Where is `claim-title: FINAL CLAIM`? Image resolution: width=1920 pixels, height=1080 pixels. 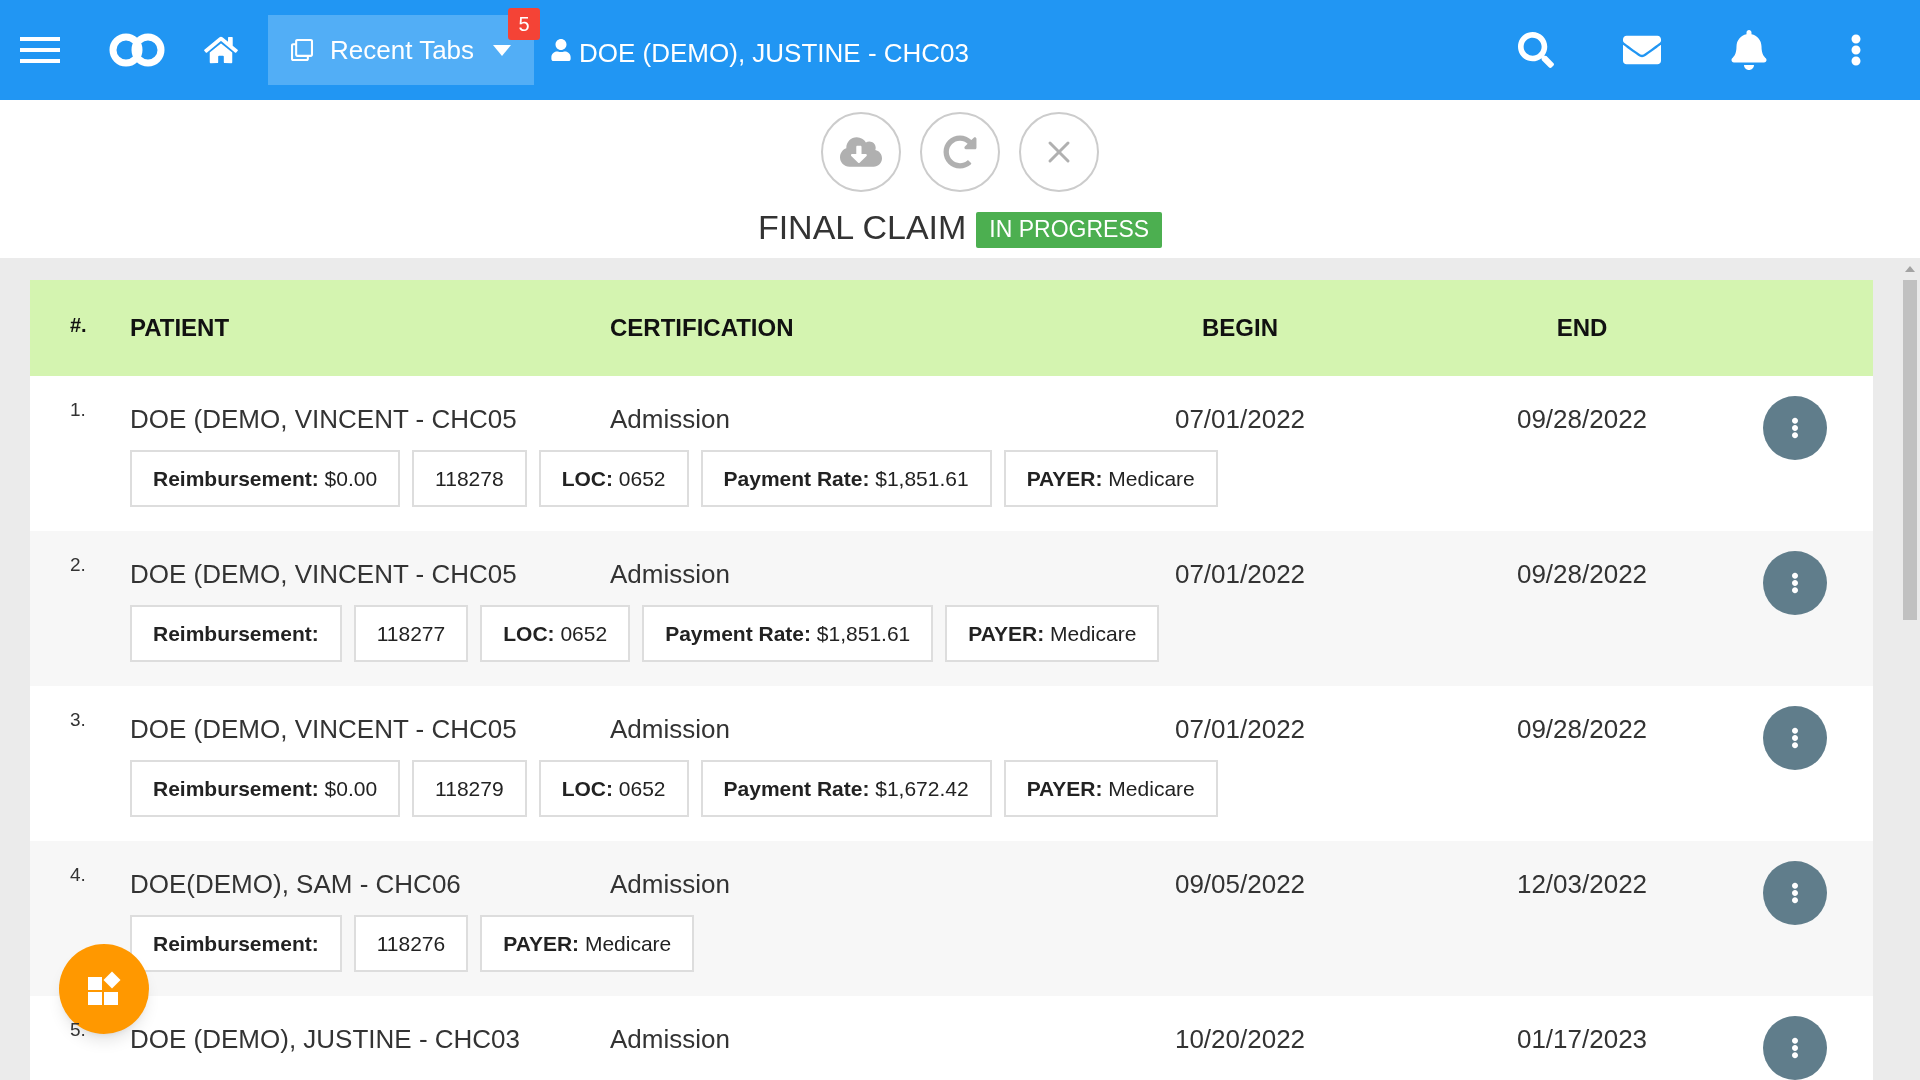
claim-title: FINAL CLAIM is located at coordinates (862, 227).